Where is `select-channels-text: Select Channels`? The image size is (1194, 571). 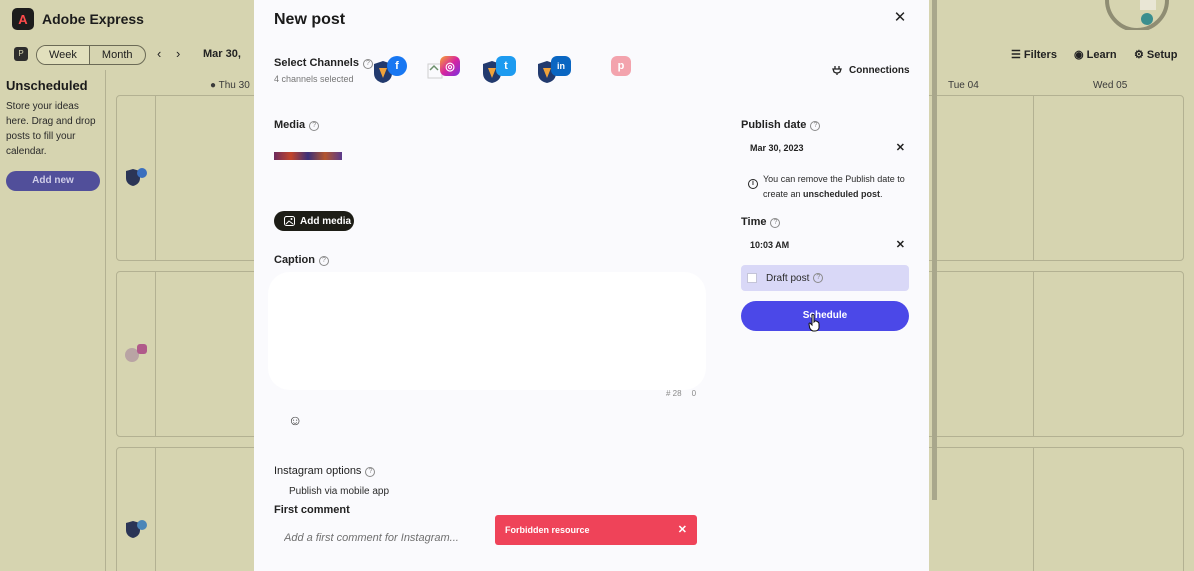 select-channels-text: Select Channels is located at coordinates (316, 63).